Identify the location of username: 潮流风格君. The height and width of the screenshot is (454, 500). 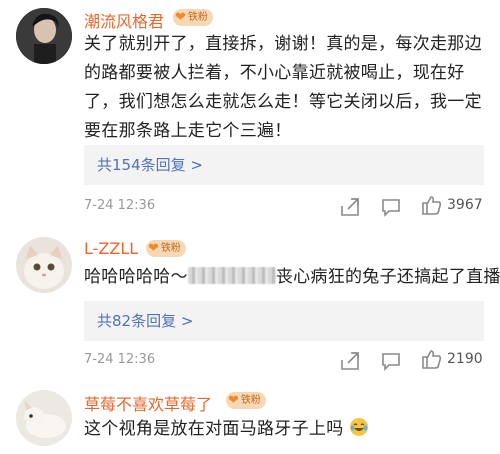
(124, 20).